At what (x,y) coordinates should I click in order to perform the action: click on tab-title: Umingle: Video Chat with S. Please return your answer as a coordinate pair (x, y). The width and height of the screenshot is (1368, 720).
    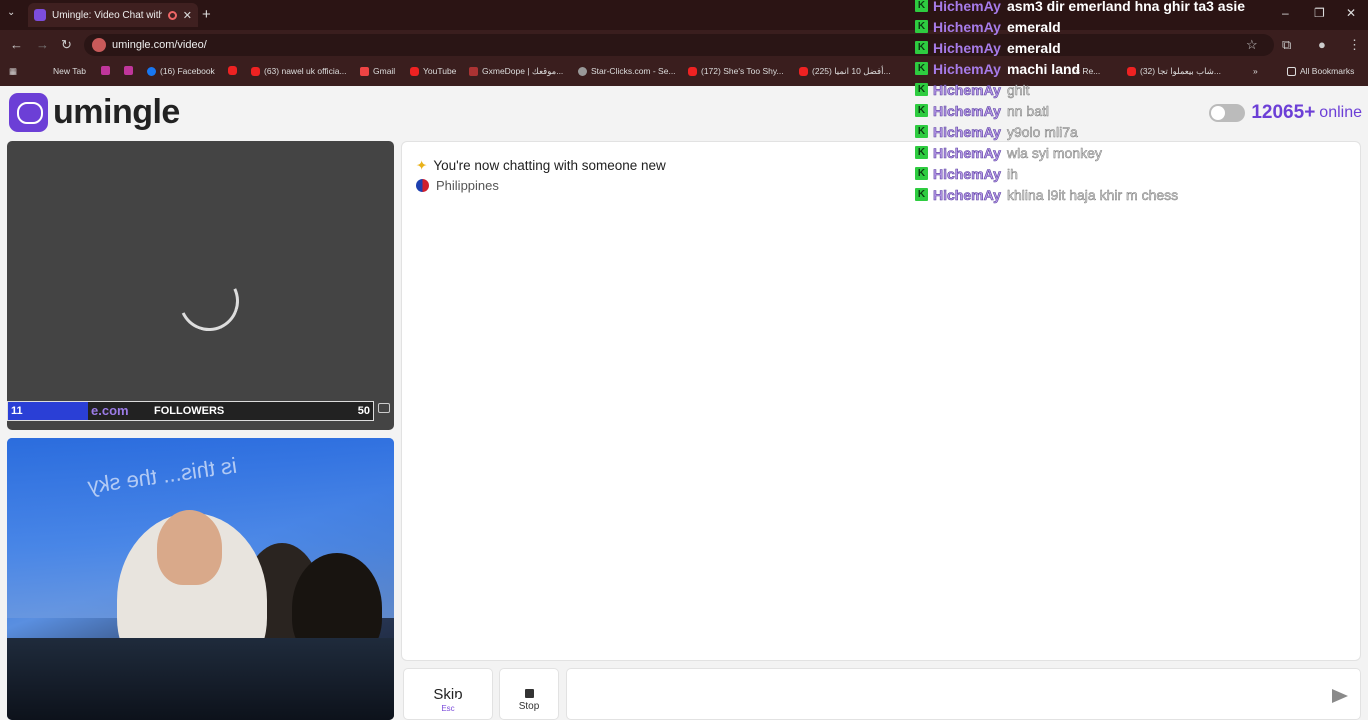
    Looking at the image, I should click on (107, 15).